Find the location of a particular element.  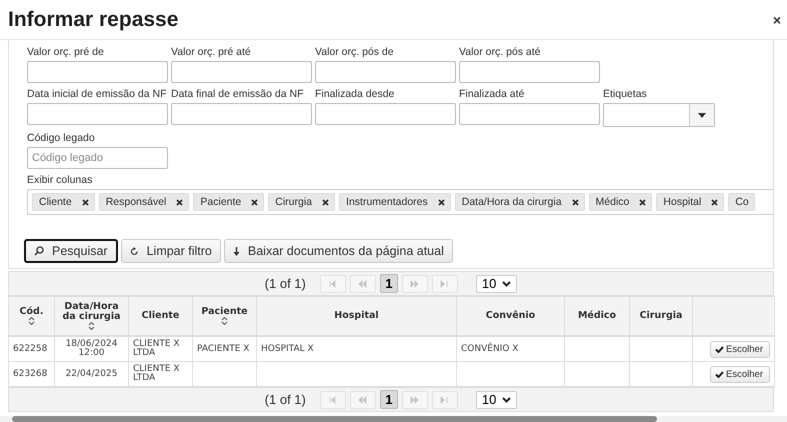

table-cell is located at coordinates (597, 349).